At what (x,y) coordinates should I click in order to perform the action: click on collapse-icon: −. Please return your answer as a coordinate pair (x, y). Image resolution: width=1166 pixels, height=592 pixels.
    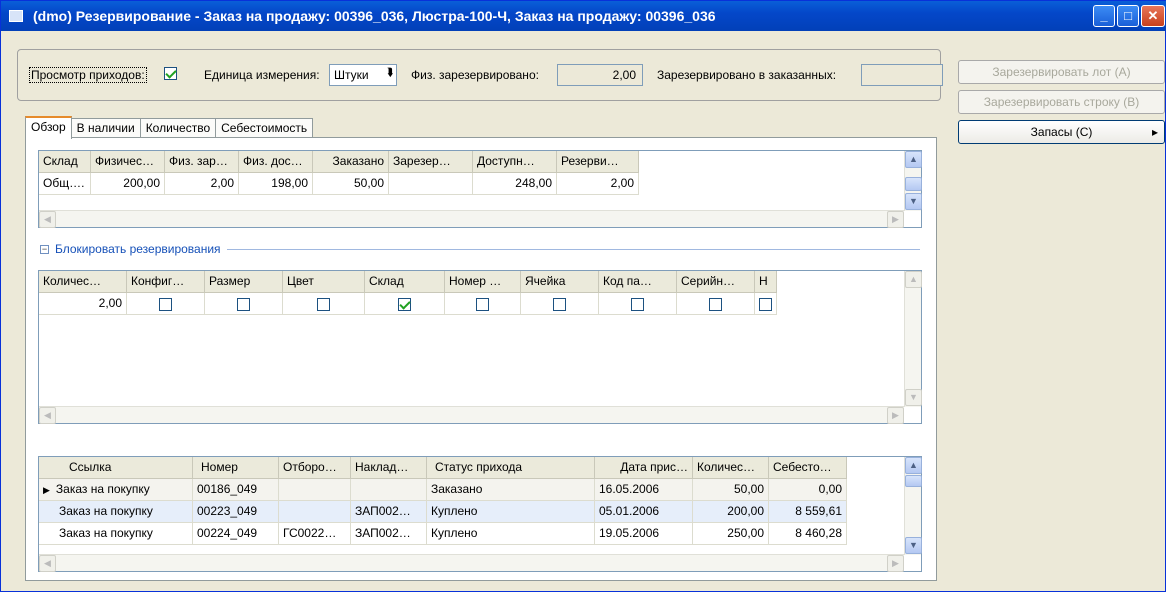
    Looking at the image, I should click on (44, 249).